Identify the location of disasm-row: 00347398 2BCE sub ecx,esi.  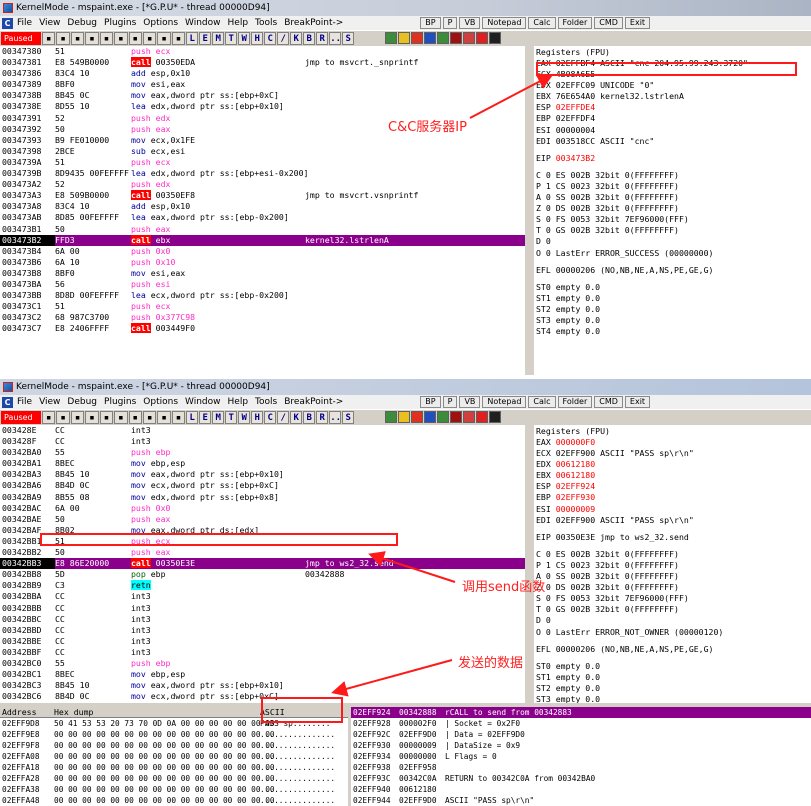
(262, 151).